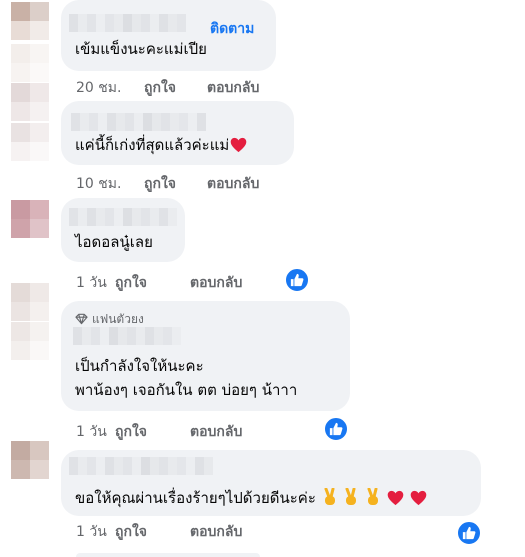  Describe the element at coordinates (139, 366) in the screenshot. I see `comment-text-line-1: เป็นกำลังใจให้นะคะ` at that location.